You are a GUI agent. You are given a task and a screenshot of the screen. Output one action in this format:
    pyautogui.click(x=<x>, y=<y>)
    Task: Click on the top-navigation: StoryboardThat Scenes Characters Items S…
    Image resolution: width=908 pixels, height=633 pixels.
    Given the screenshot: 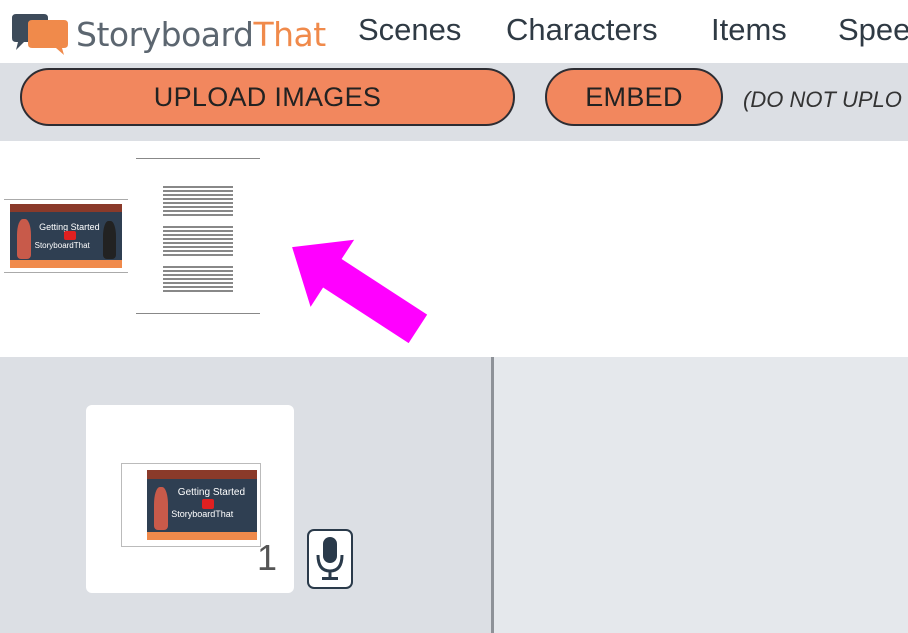 What is the action you would take?
    pyautogui.click(x=454, y=31)
    